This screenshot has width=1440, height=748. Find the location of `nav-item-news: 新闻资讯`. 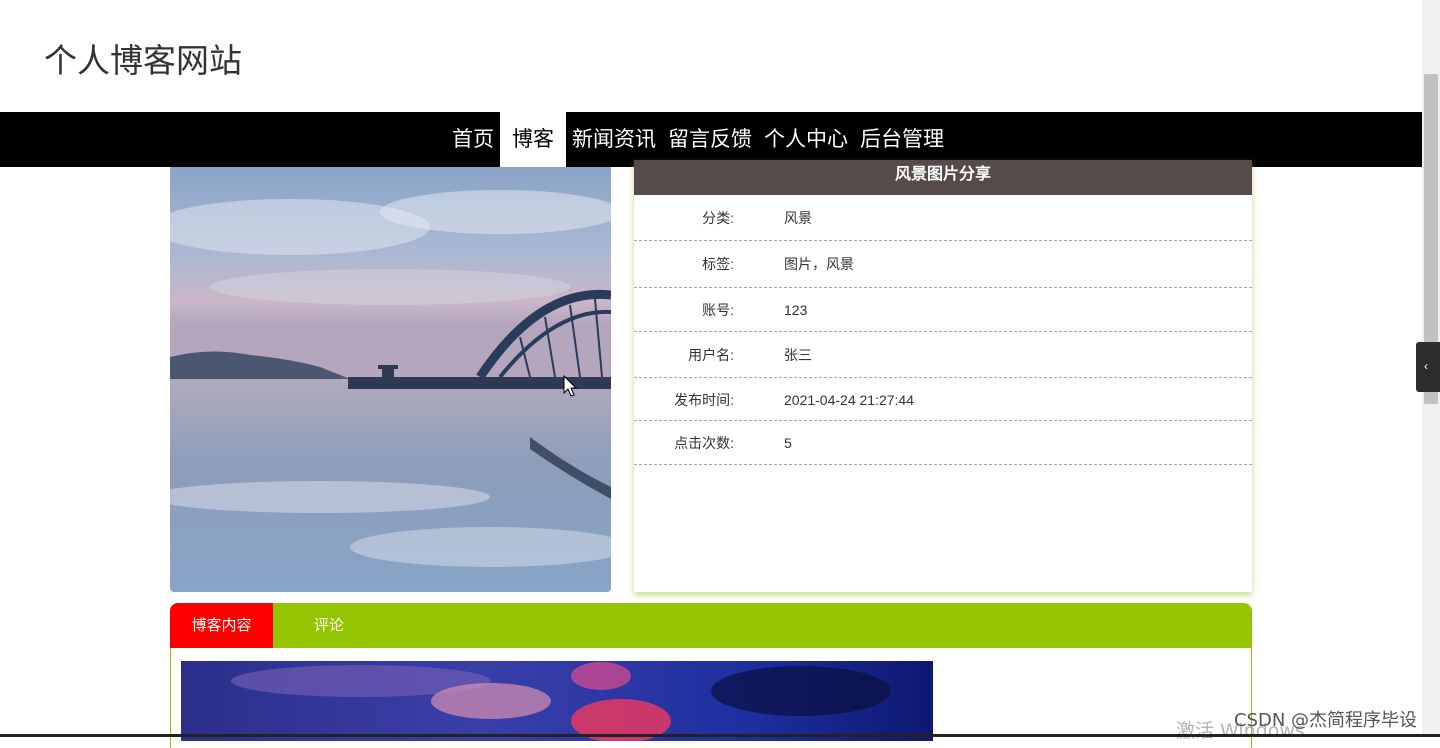

nav-item-news: 新闻资讯 is located at coordinates (614, 139).